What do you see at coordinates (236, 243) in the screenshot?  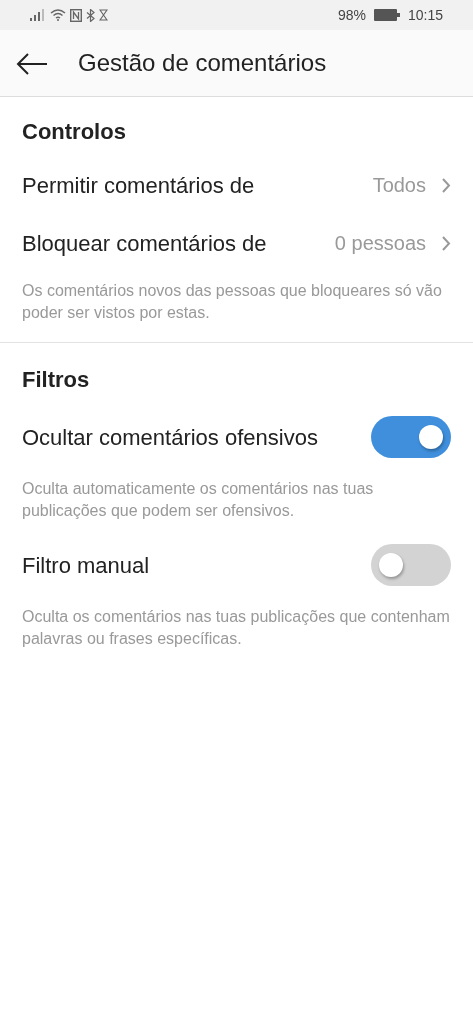 I see `settings-row: Bloquear comentários de 0 pessoas` at bounding box center [236, 243].